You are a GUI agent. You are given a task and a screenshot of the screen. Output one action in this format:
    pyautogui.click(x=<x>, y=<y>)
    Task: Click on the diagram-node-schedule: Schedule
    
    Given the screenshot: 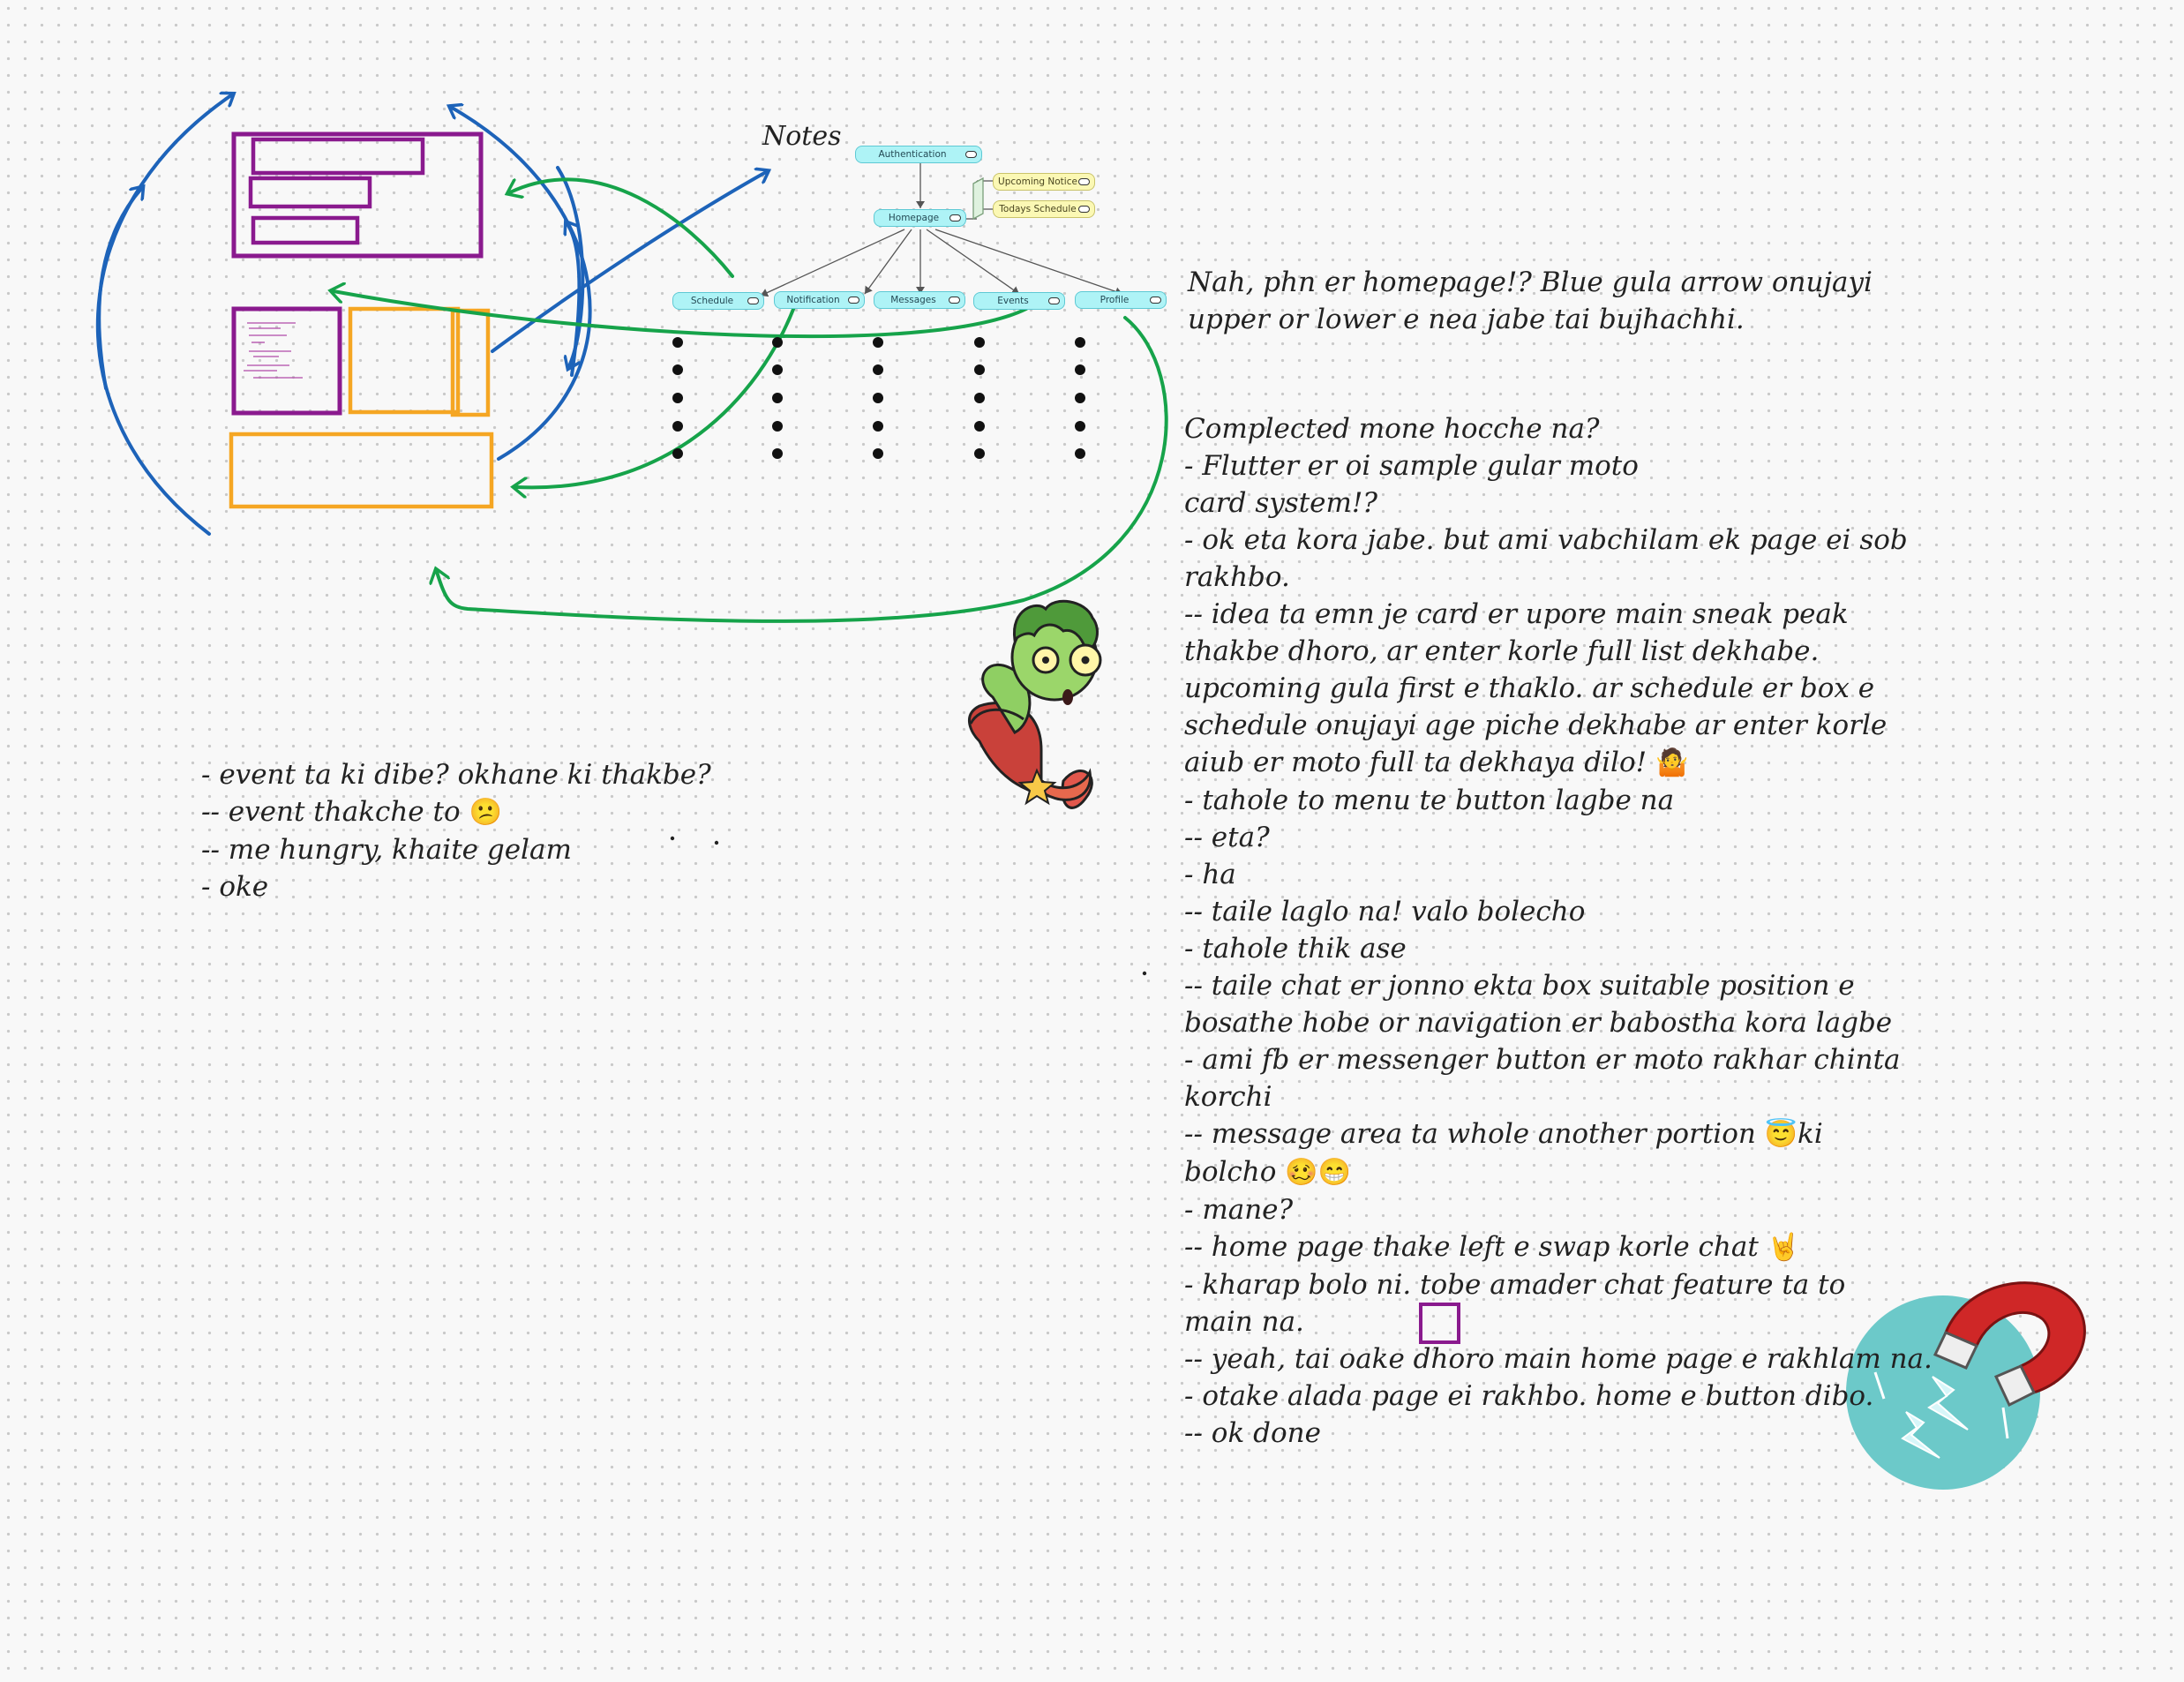 What is the action you would take?
    pyautogui.click(x=718, y=301)
    